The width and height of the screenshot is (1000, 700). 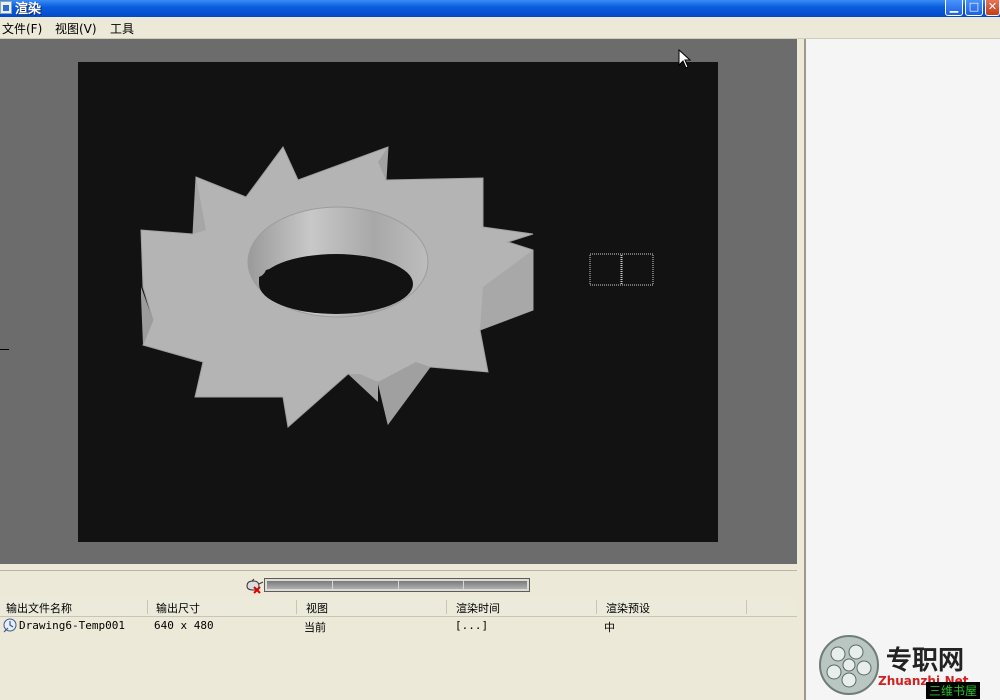 I want to click on viewport-marker, so click(x=4, y=349).